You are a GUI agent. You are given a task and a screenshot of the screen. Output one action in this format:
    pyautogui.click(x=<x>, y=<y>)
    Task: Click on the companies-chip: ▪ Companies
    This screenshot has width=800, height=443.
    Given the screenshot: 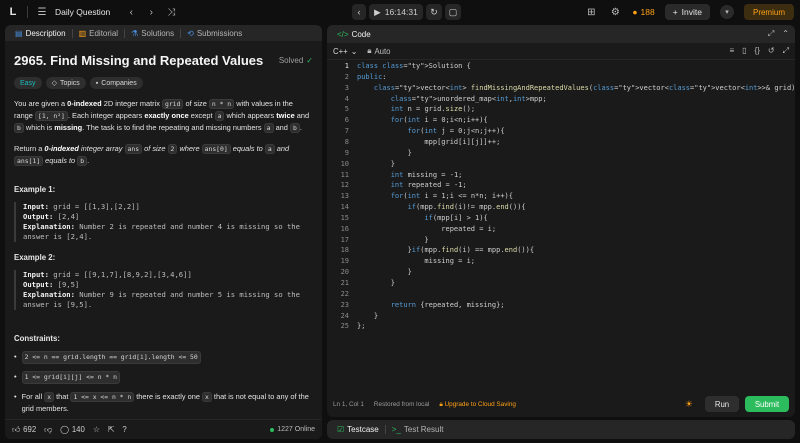 What is the action you would take?
    pyautogui.click(x=116, y=83)
    